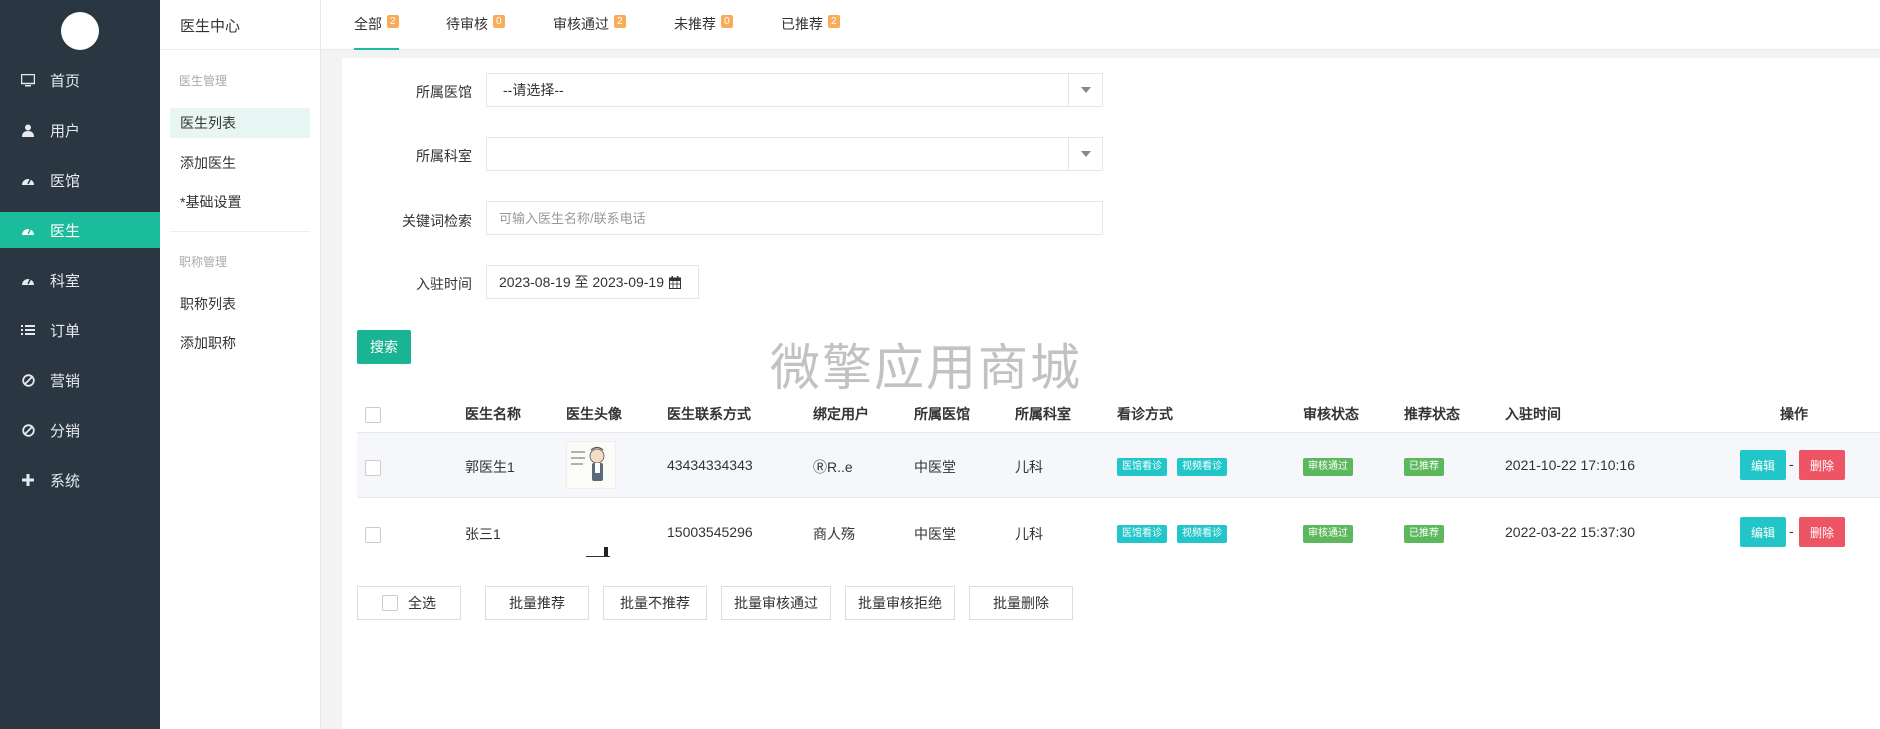  What do you see at coordinates (1533, 414) in the screenshot?
I see `col-header-time: 入驻时间` at bounding box center [1533, 414].